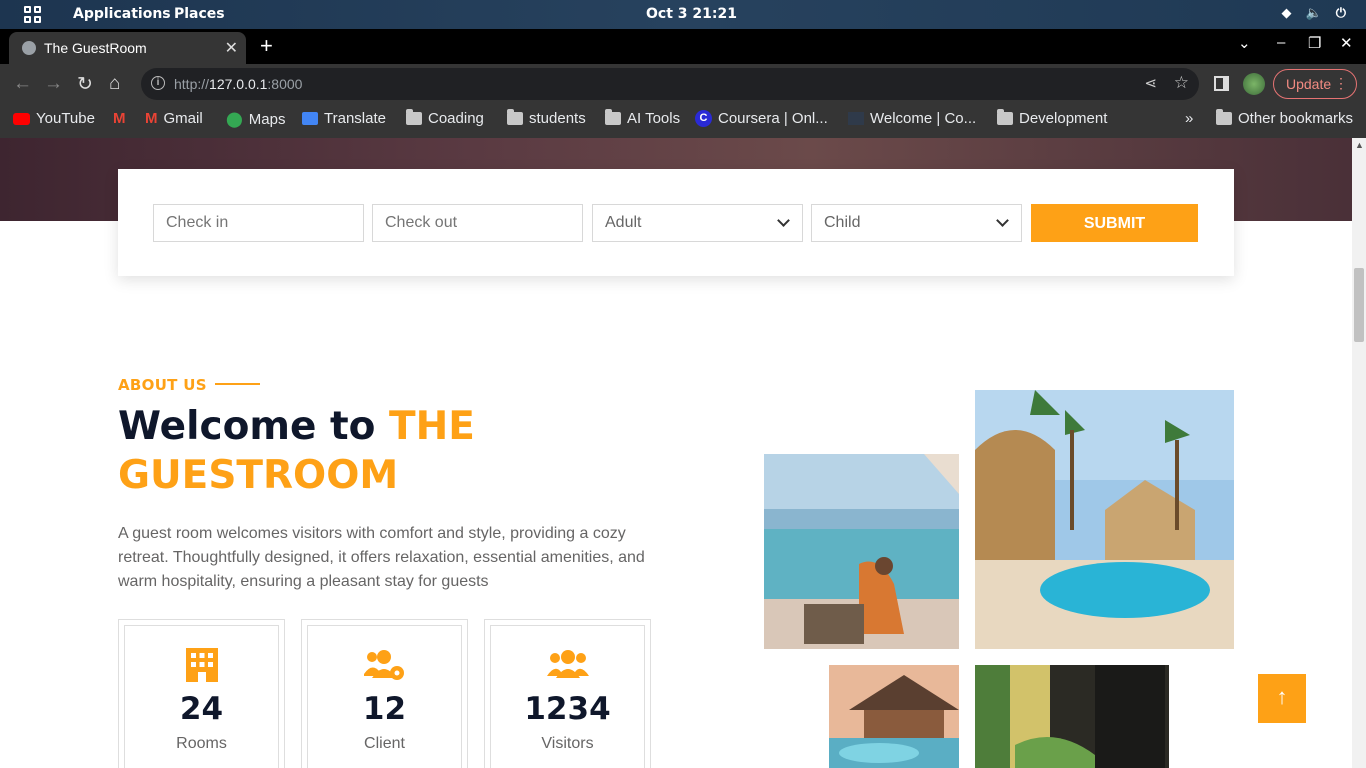 The image size is (1366, 768). I want to click on scrollbar-thumb, so click(1359, 305).